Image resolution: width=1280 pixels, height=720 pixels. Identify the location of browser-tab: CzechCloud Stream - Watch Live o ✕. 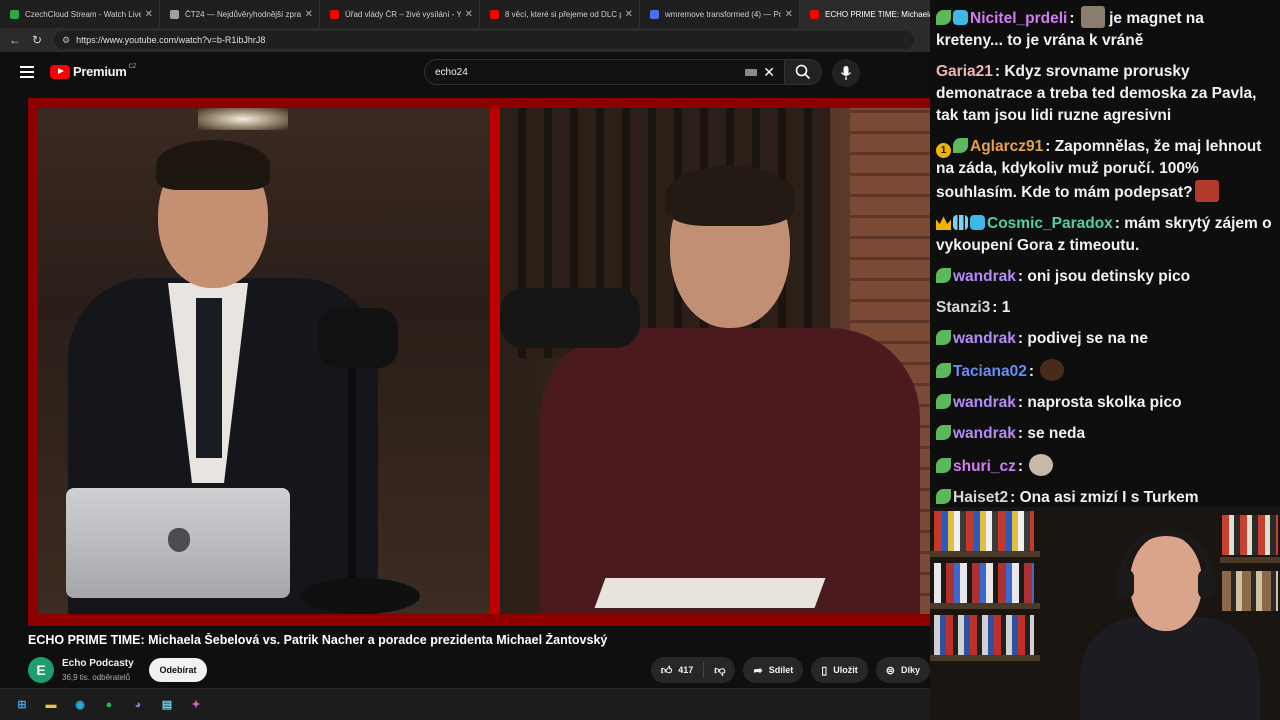
(80, 14).